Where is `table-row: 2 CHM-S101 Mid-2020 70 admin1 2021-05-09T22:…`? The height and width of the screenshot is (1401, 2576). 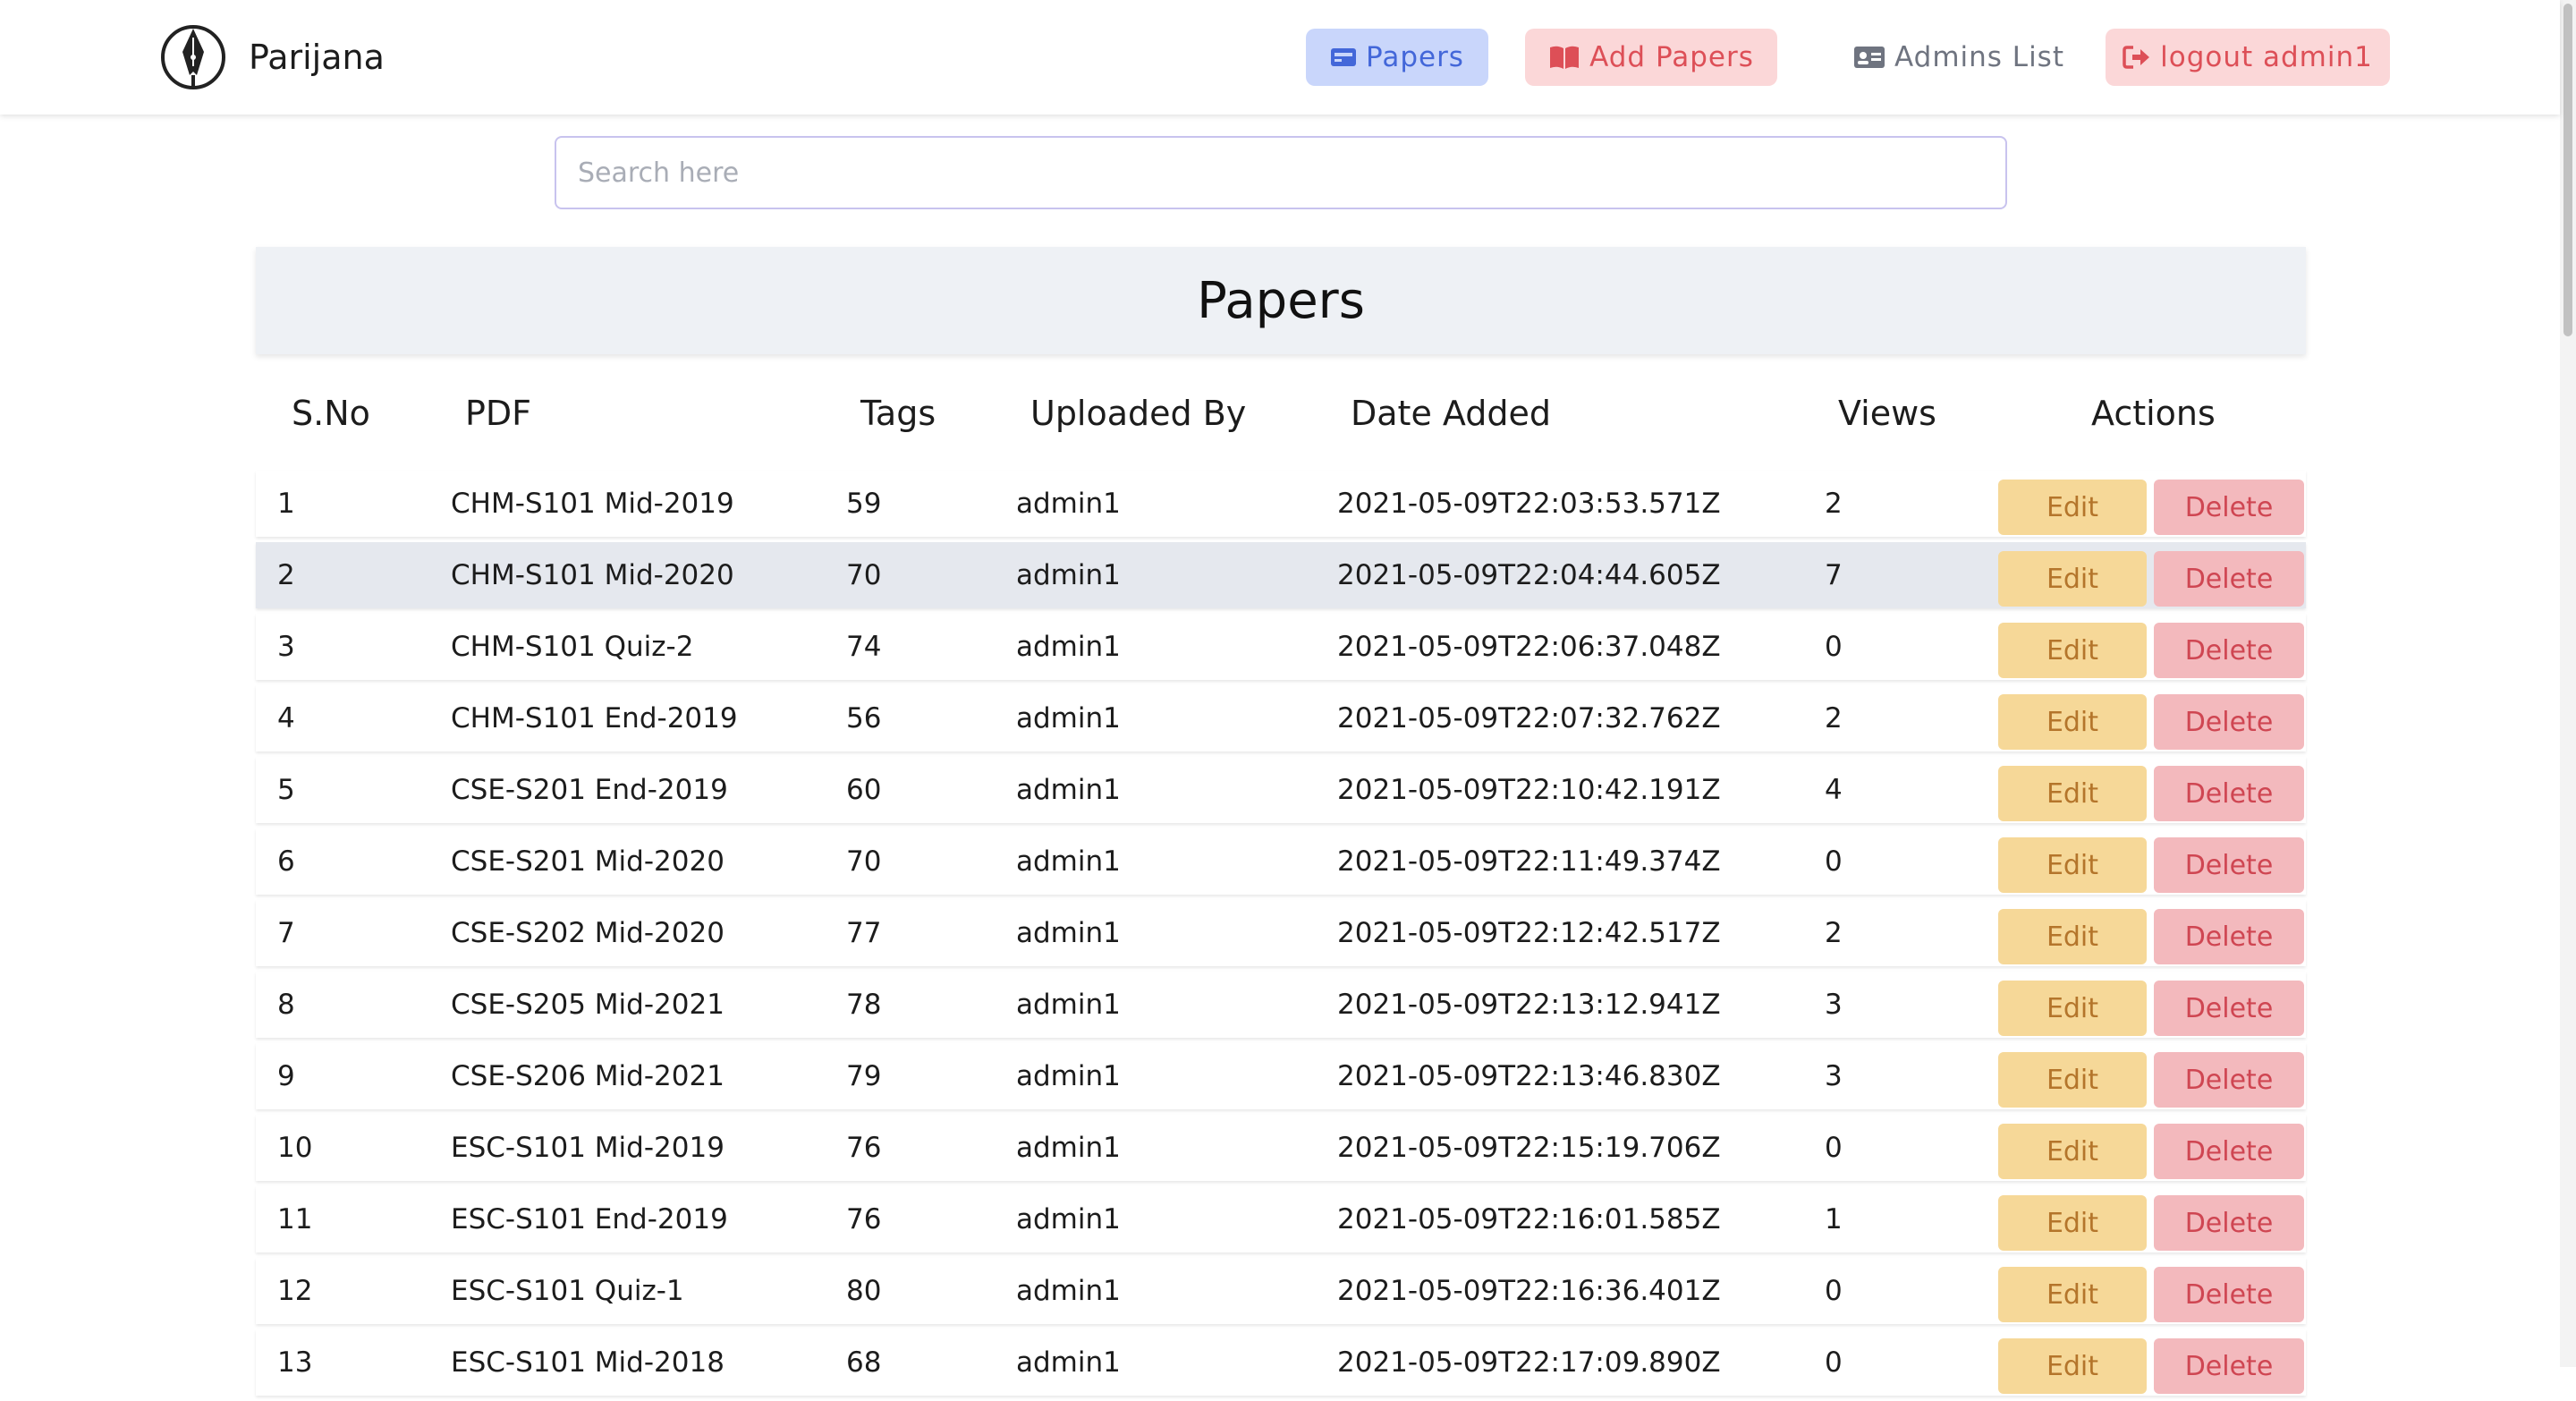
table-row: 2 CHM-S101 Mid-2020 70 admin1 2021-05-09T22:… is located at coordinates (1281, 575).